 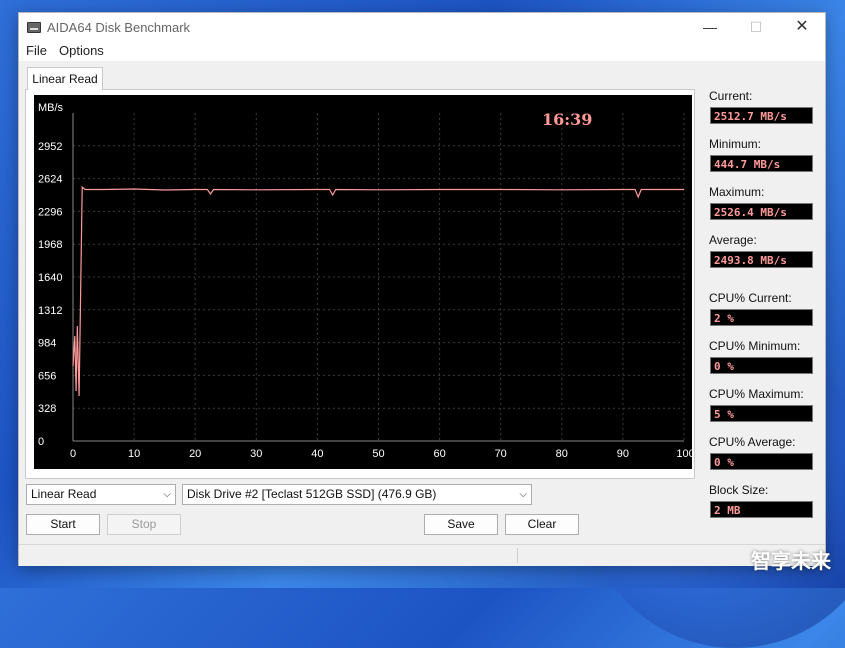 What do you see at coordinates (195, 454) in the screenshot?
I see `x-tick-label: 20` at bounding box center [195, 454].